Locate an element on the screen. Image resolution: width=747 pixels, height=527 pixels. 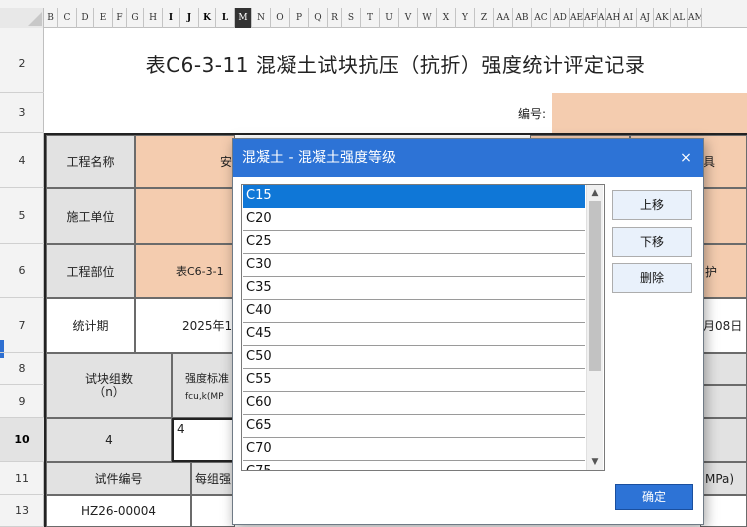
column-header-s: S is located at coordinates (351, 18).